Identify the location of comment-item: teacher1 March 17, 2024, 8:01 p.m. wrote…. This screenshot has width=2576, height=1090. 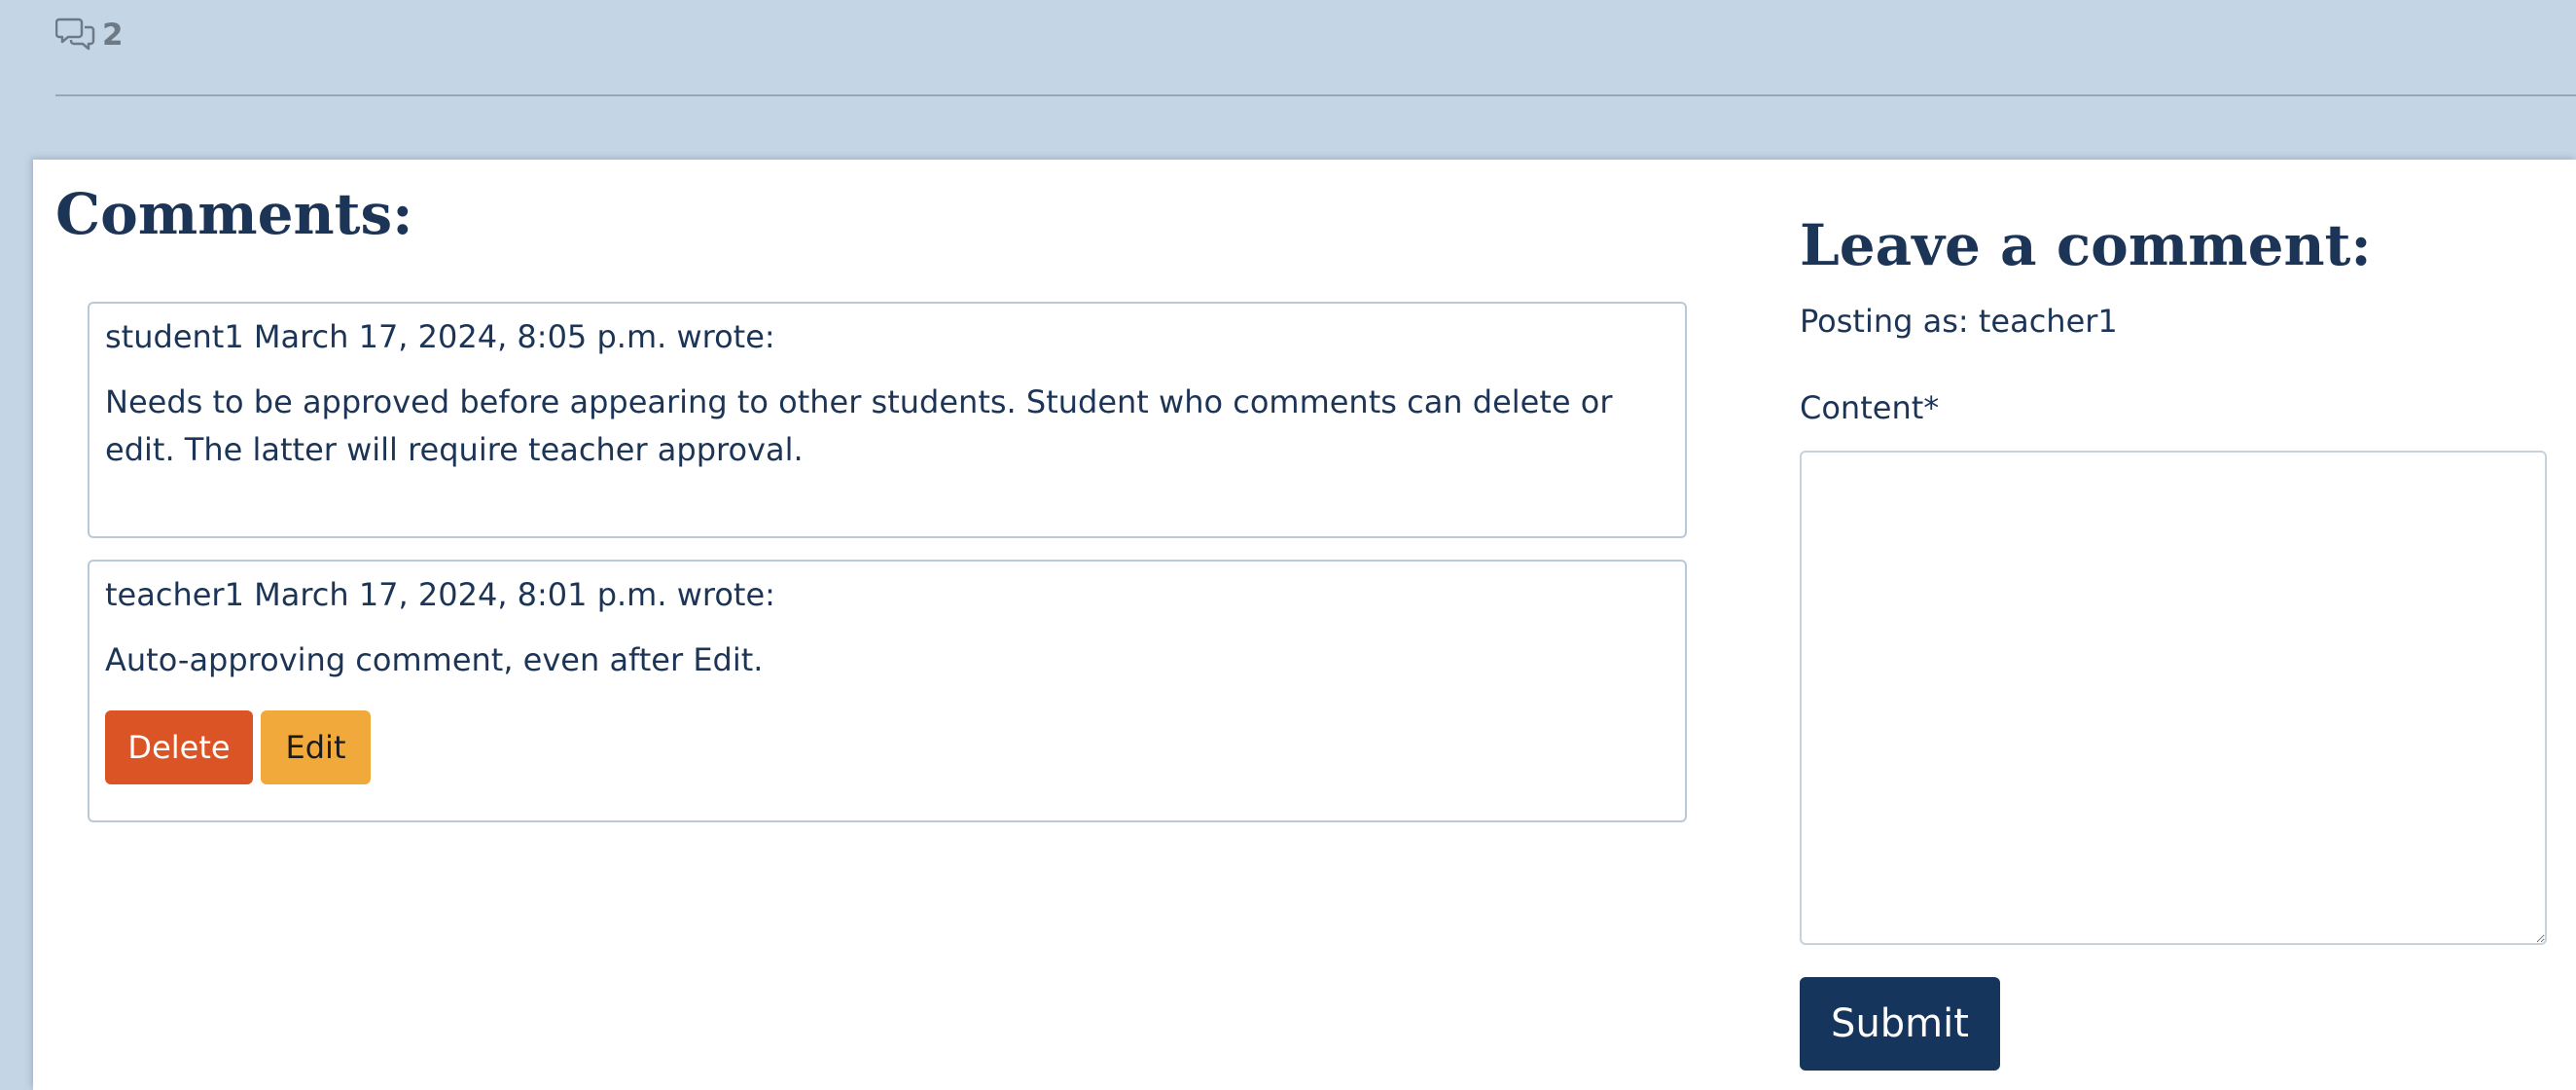
(887, 691).